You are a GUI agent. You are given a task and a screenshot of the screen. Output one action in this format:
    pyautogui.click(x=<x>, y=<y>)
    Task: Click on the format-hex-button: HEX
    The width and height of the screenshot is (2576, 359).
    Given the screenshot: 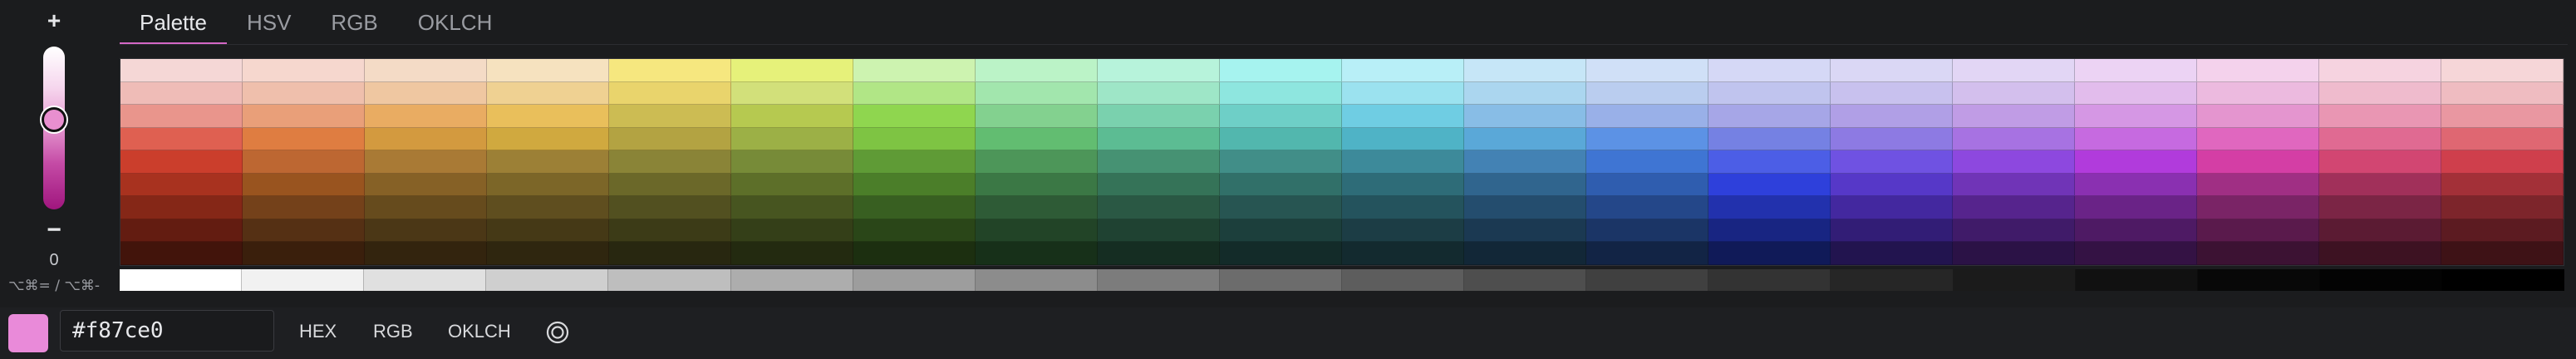 What is the action you would take?
    pyautogui.click(x=318, y=331)
    